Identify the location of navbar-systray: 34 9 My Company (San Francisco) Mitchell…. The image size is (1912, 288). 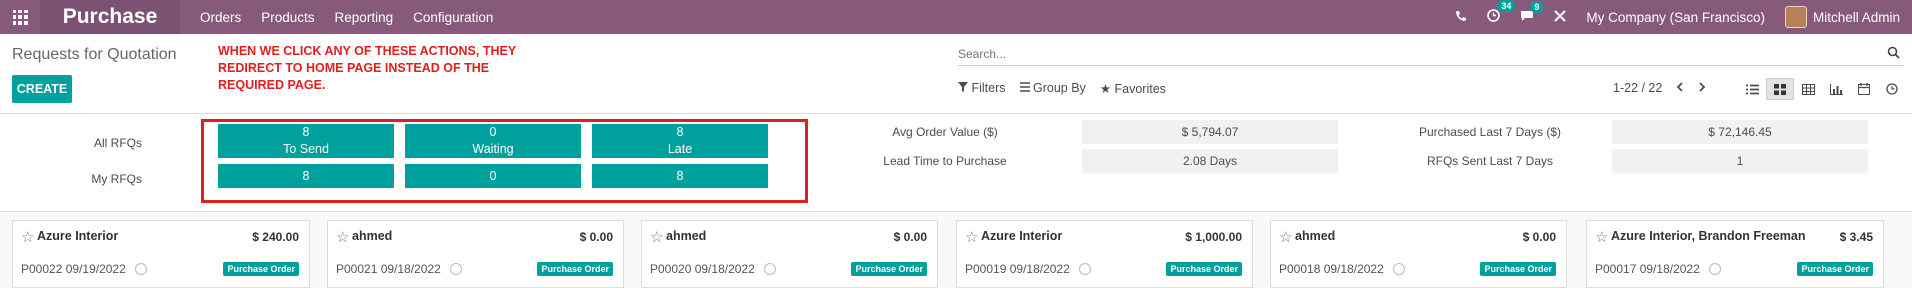
(1683, 14).